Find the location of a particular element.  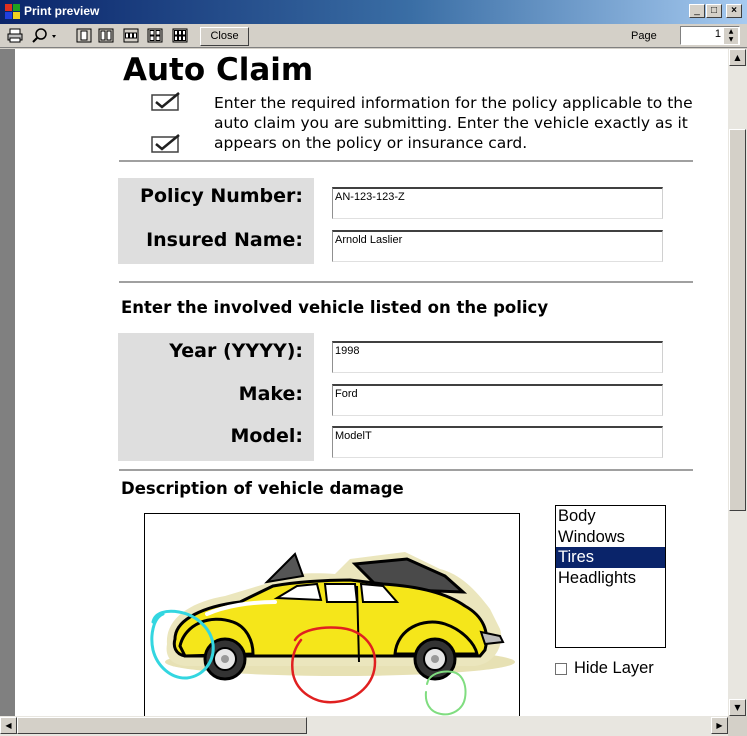

horizontal-scroll-thumb is located at coordinates (162, 725).